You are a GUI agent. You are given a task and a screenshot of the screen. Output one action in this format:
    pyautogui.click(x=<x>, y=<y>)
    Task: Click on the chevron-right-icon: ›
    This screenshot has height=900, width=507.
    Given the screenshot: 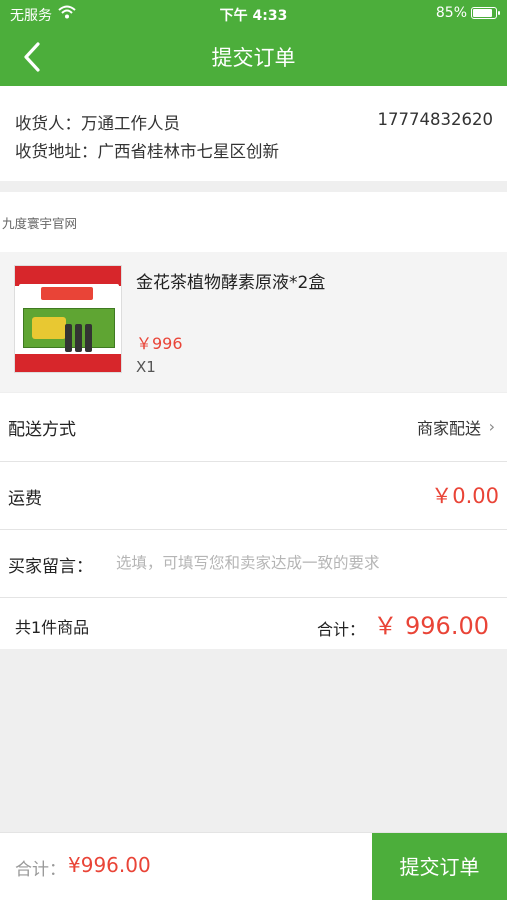 What is the action you would take?
    pyautogui.click(x=491, y=426)
    